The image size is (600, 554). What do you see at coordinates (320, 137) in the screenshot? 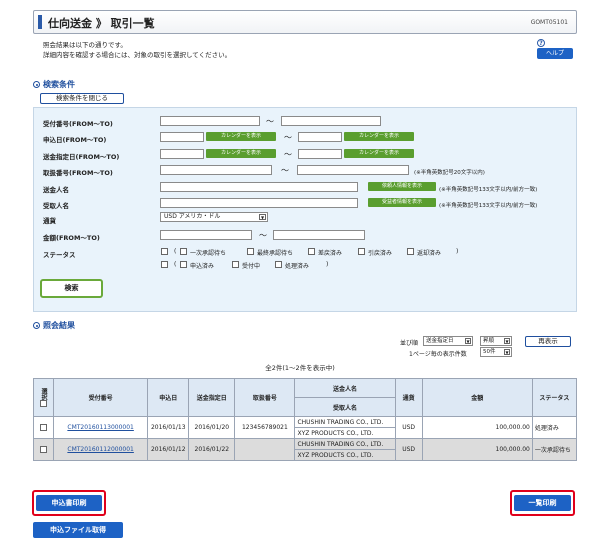
I see `apply-date-to-input` at bounding box center [320, 137].